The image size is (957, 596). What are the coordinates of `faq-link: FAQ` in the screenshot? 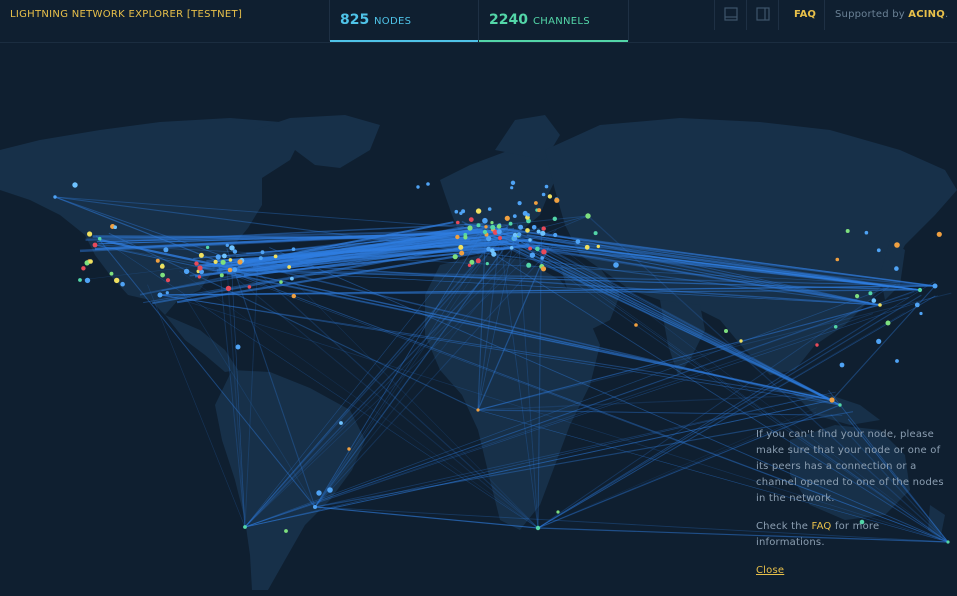 It's located at (805, 14).